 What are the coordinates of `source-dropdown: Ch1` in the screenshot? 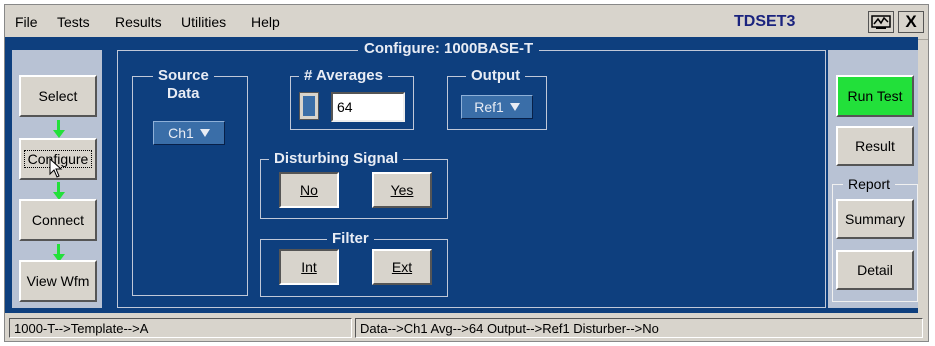 It's located at (189, 133).